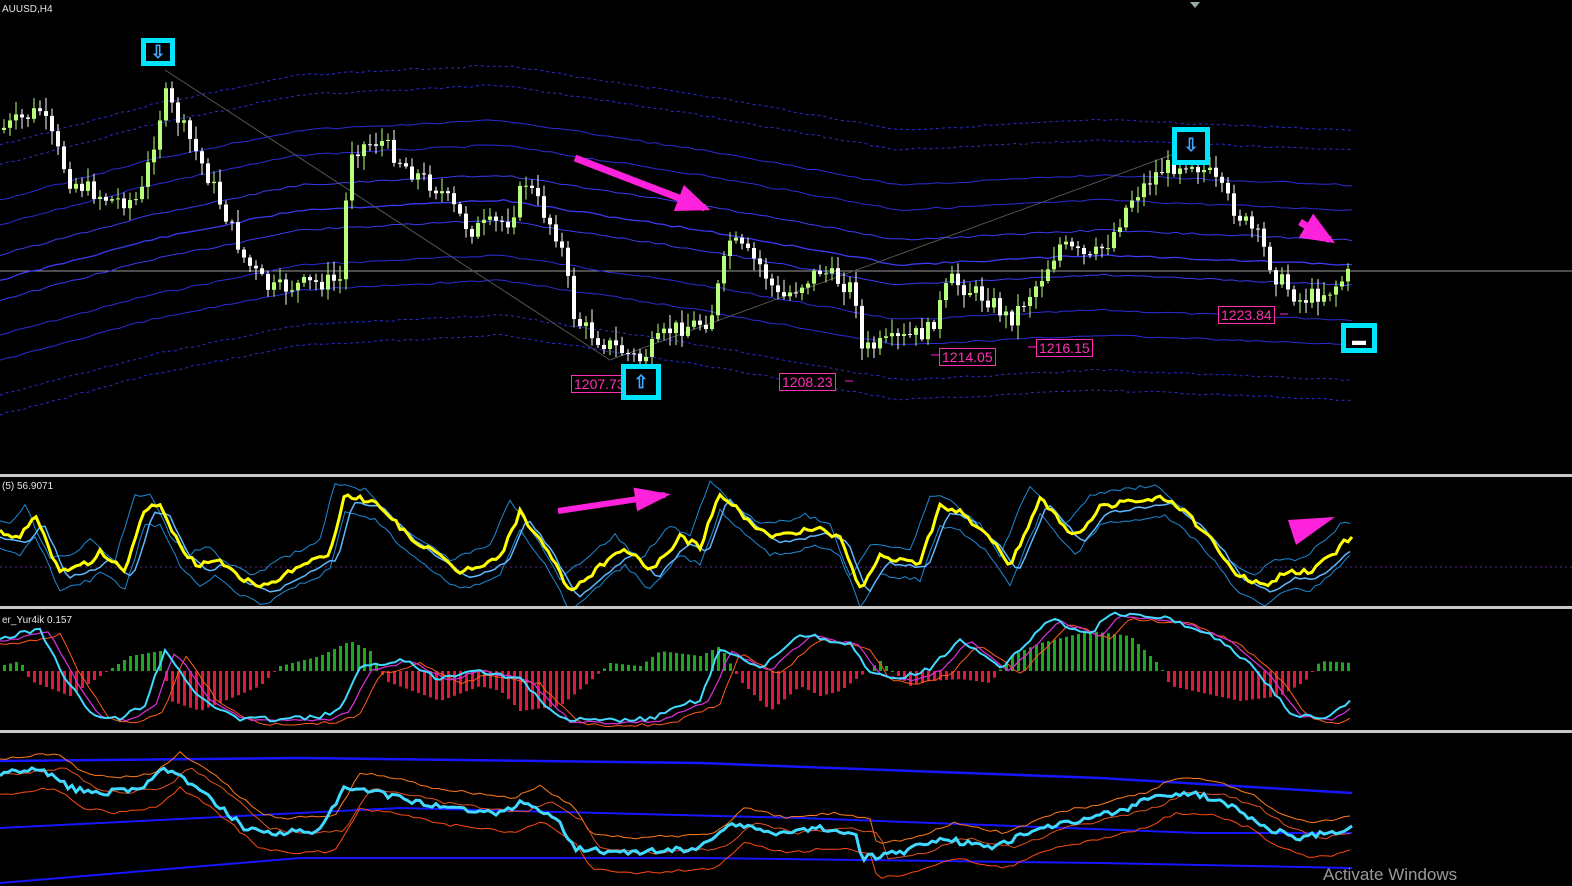 The width and height of the screenshot is (1572, 886). Describe the element at coordinates (652, 499) in the screenshot. I see `stoch-arrow-up-head` at that location.